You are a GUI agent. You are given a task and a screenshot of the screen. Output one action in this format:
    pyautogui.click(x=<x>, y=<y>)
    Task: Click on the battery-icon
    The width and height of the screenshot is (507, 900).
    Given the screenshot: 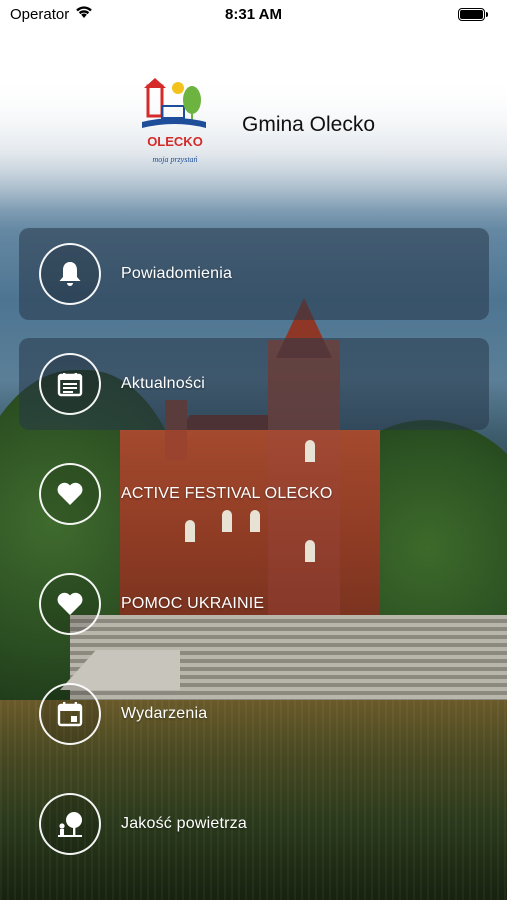 What is the action you would take?
    pyautogui.click(x=473, y=14)
    